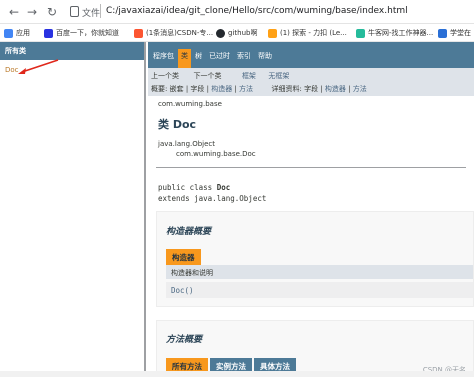 This screenshot has height=377, width=474. I want to click on bookmark-label: 百度一下，你就知道, so click(87, 33).